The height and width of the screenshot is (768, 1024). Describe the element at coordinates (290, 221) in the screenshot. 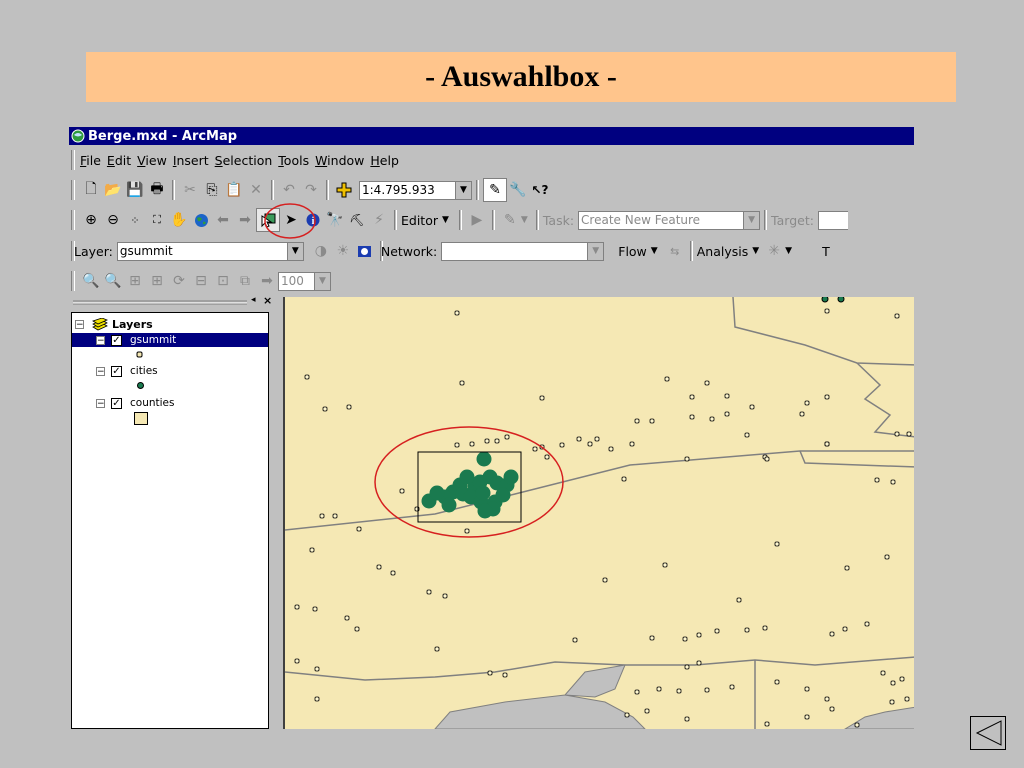

I see `tool-highlight-ring` at that location.